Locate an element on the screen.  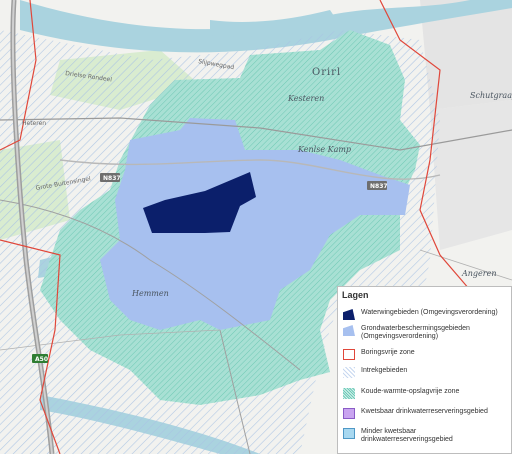
road-name-label: Heteren is located at coordinates (34, 123).